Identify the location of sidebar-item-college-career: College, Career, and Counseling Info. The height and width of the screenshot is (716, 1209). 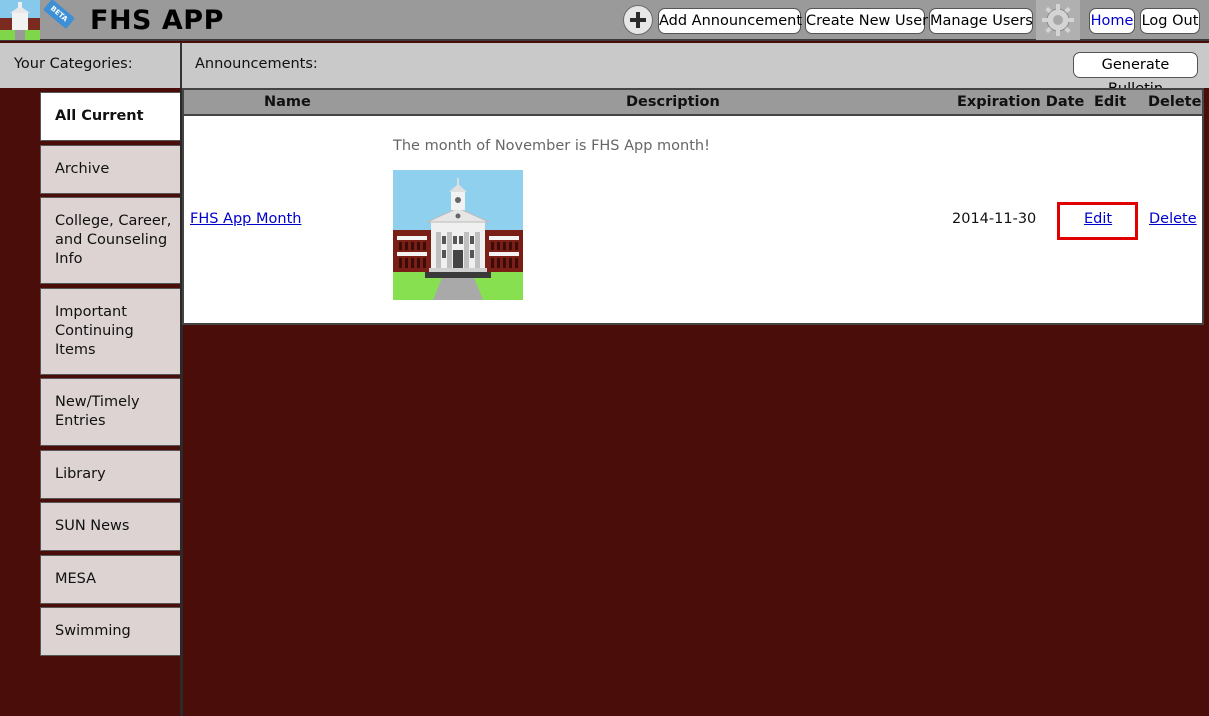
(111, 240).